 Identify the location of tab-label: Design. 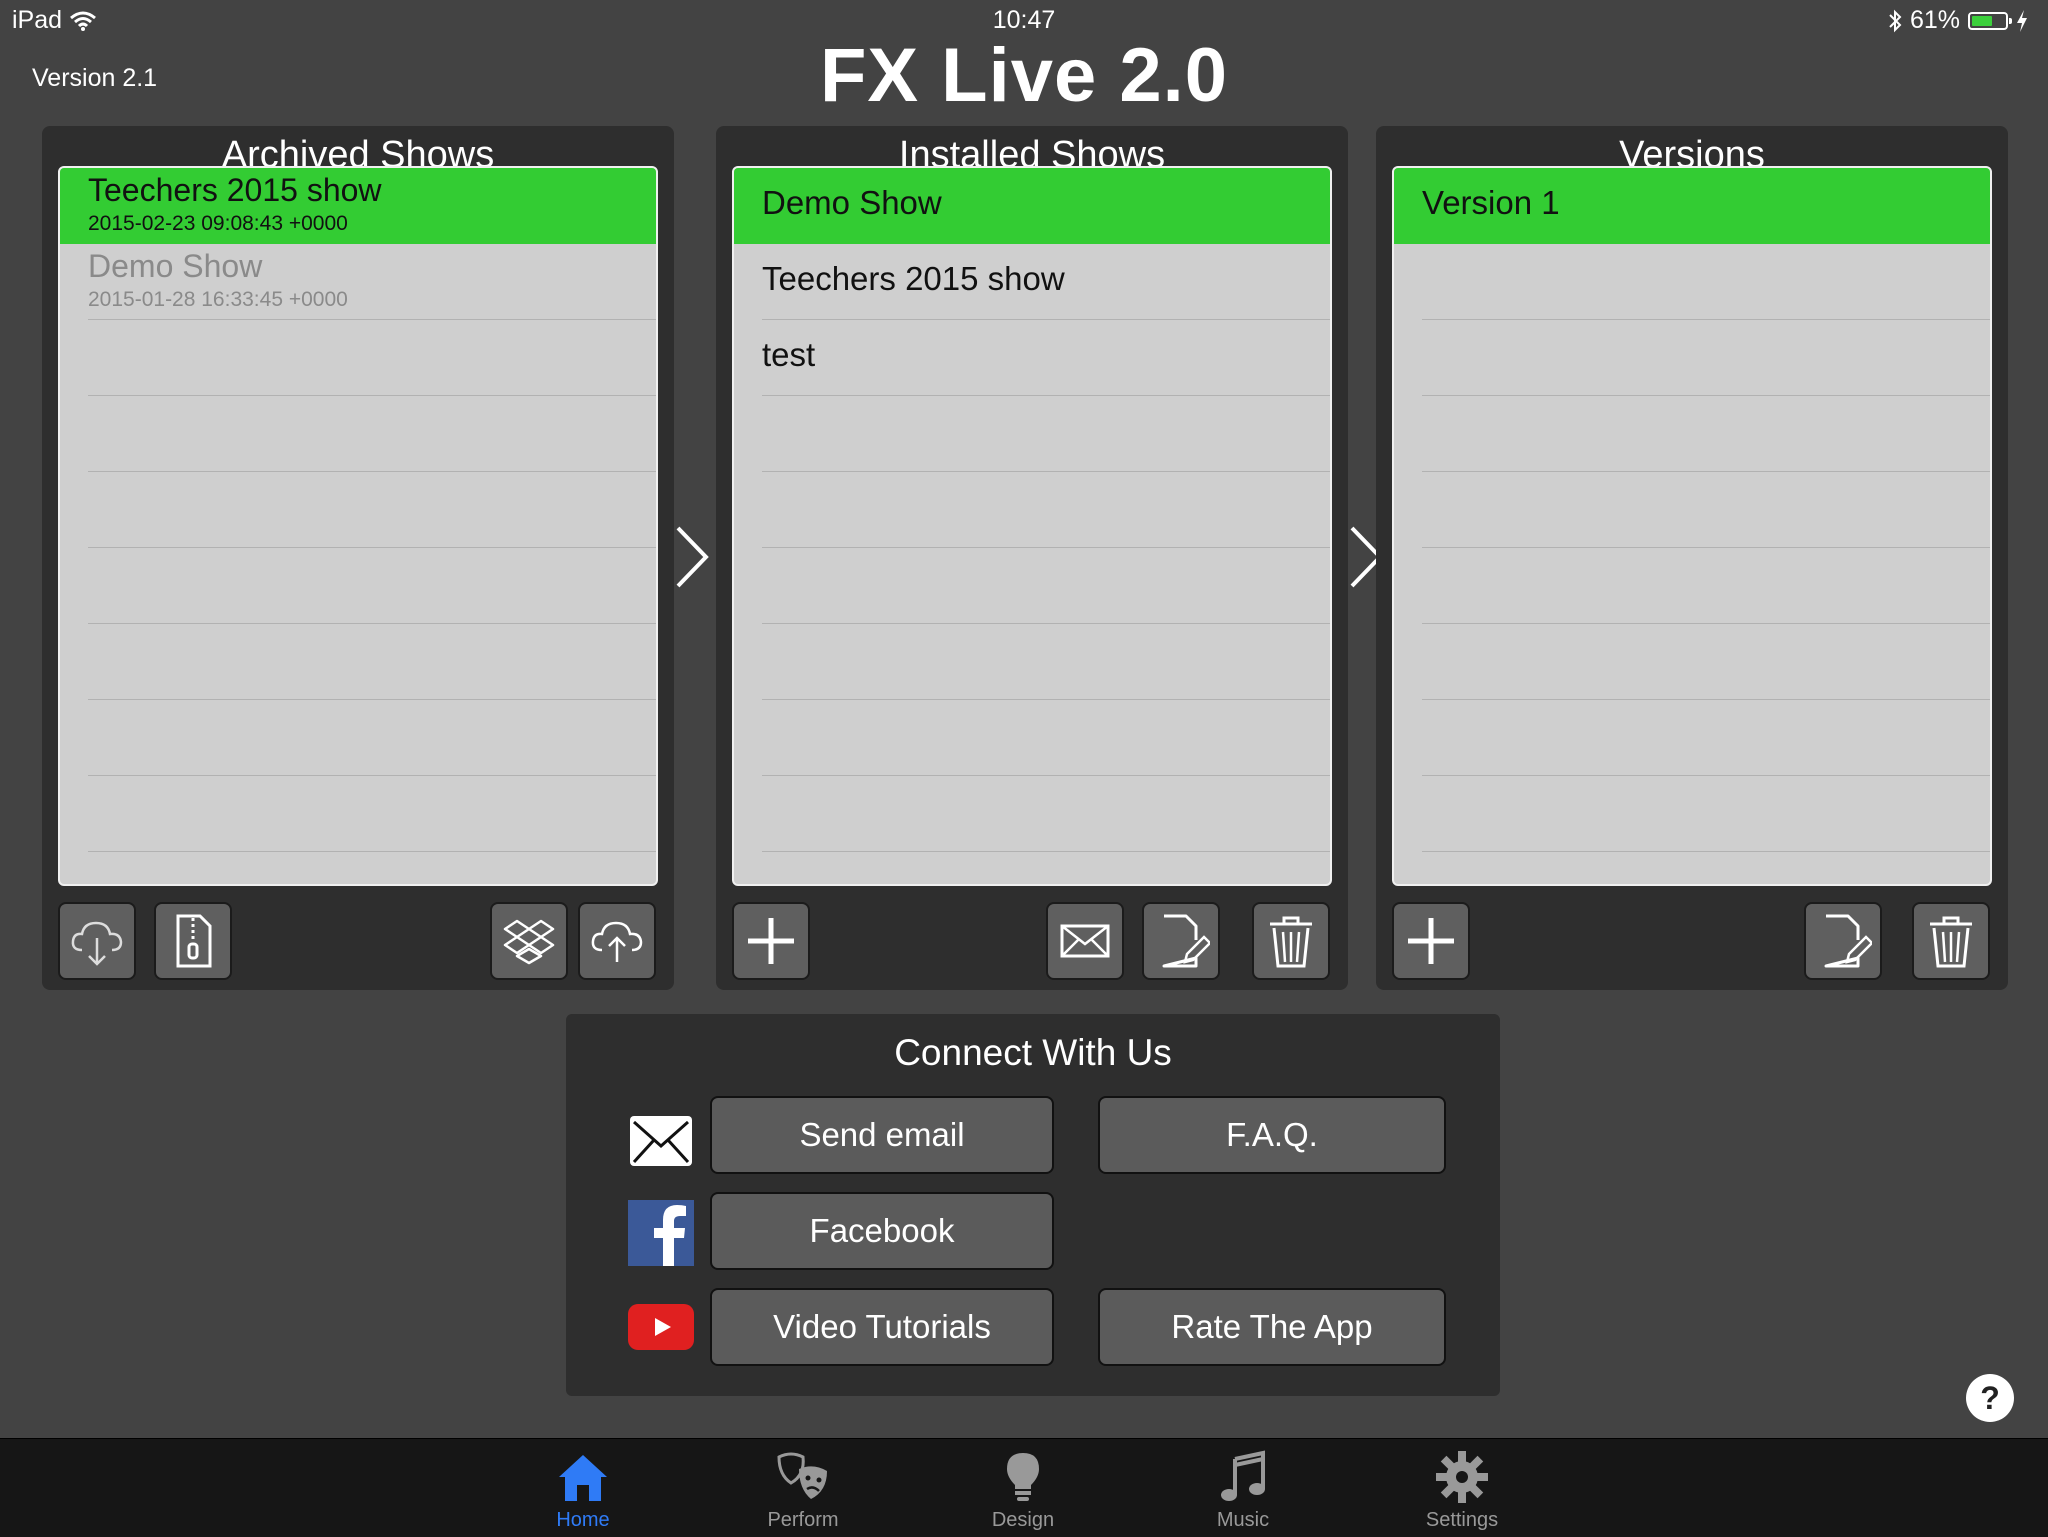
(1023, 1520).